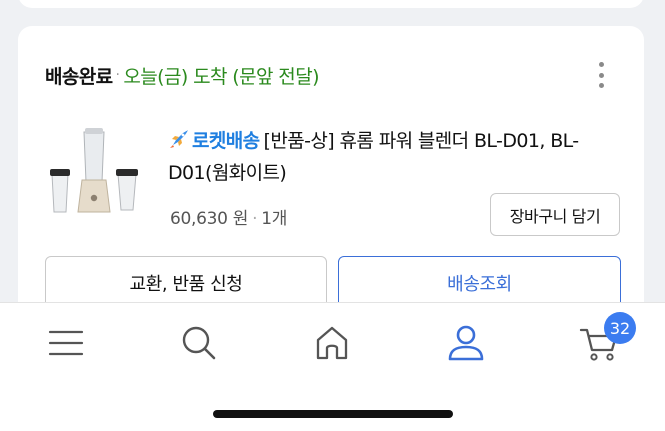 Image resolution: width=665 pixels, height=431 pixels. I want to click on home-icon, so click(332, 343).